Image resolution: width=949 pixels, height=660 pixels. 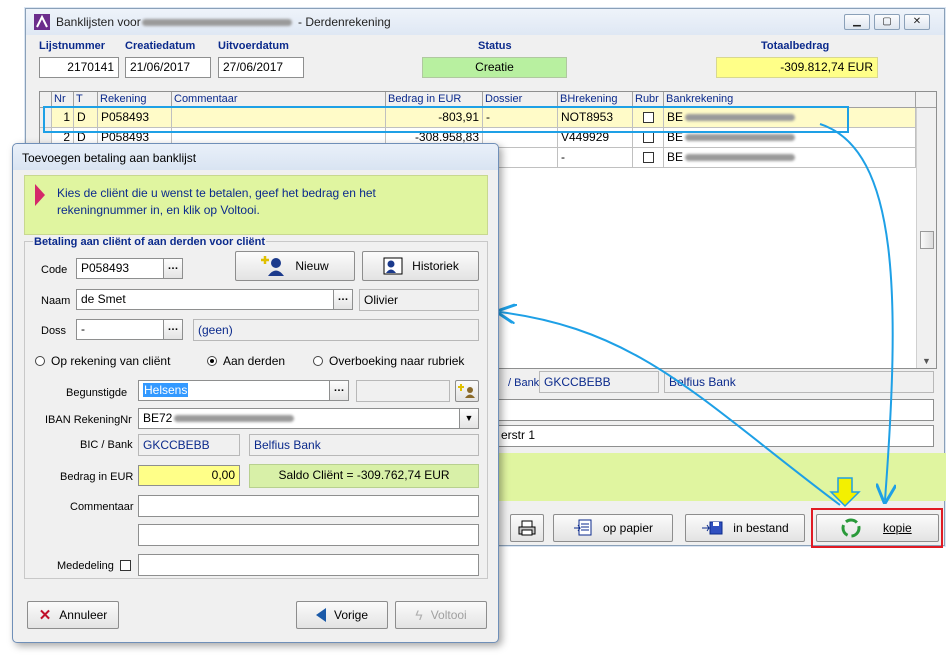 I want to click on radio-op-rekening: Op rekening van cliënt, so click(x=102, y=361).